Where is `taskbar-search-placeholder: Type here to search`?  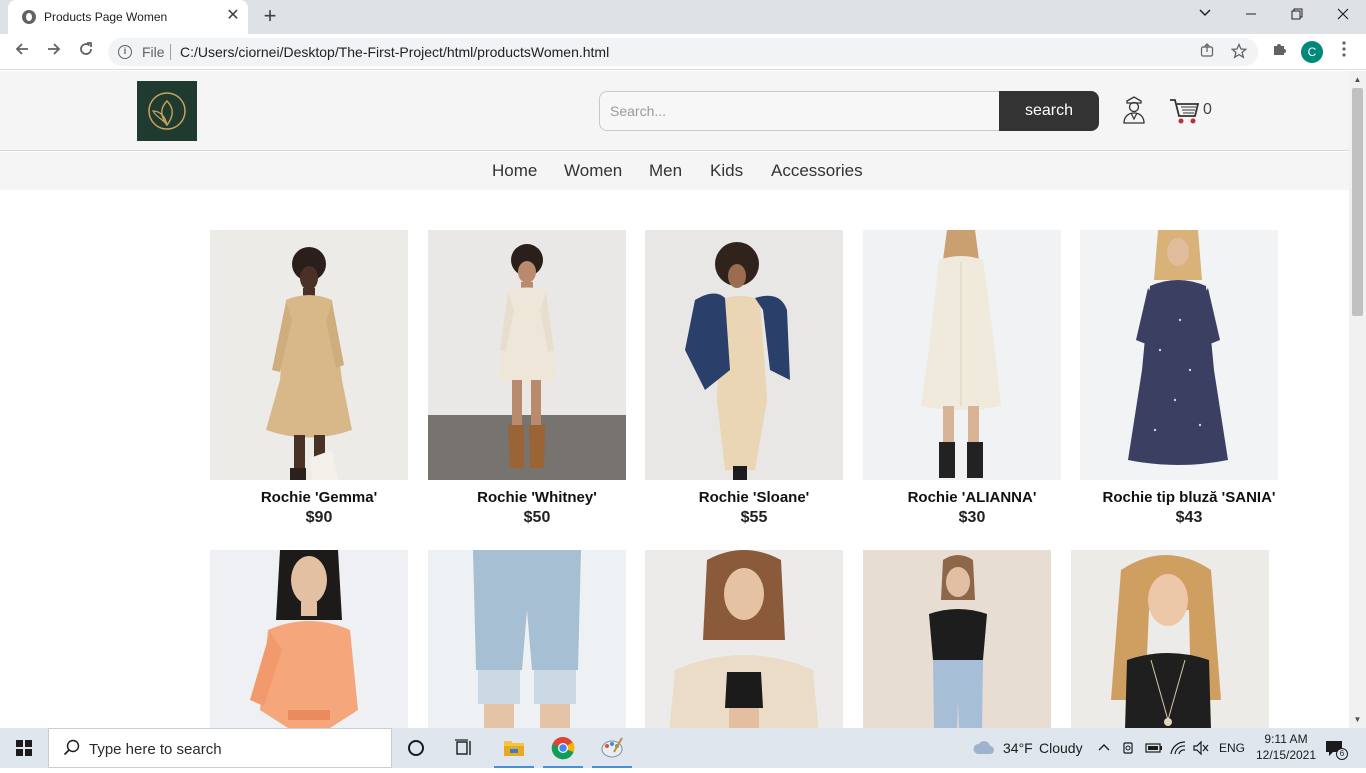
taskbar-search-placeholder: Type here to search is located at coordinates (155, 749).